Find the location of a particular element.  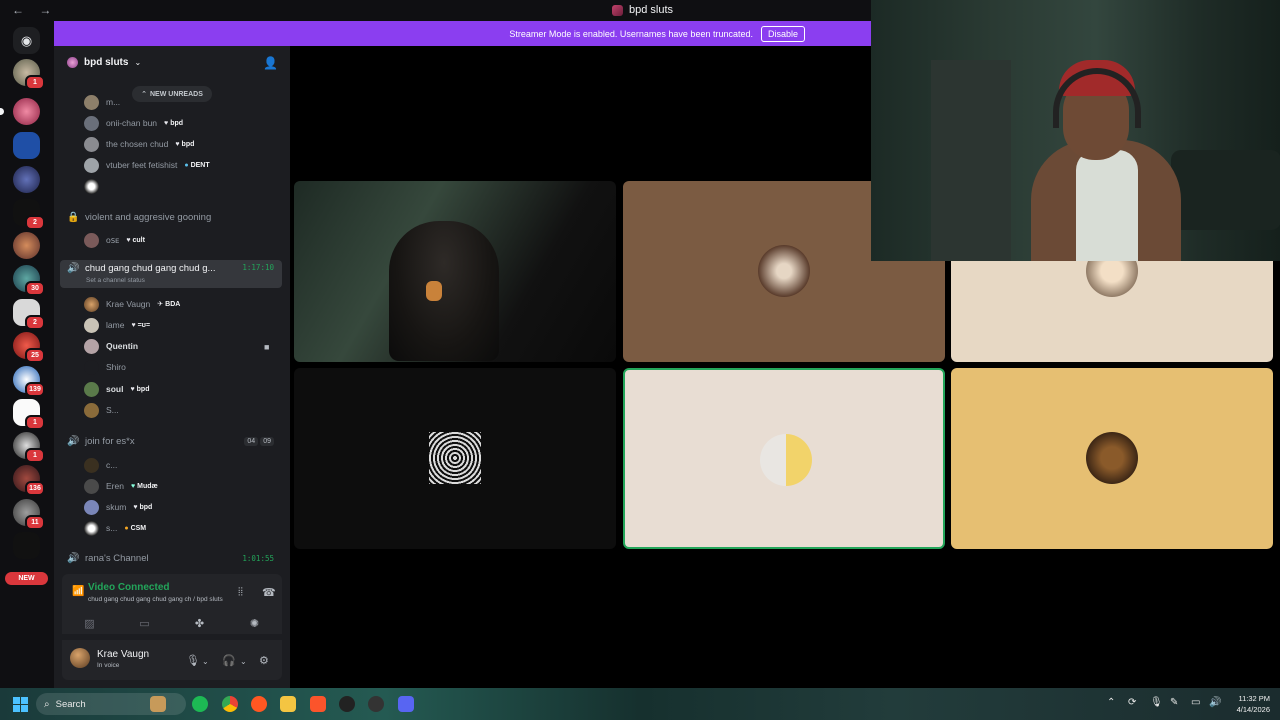

chevron-up-icon: ⌃ is located at coordinates (1111, 702).